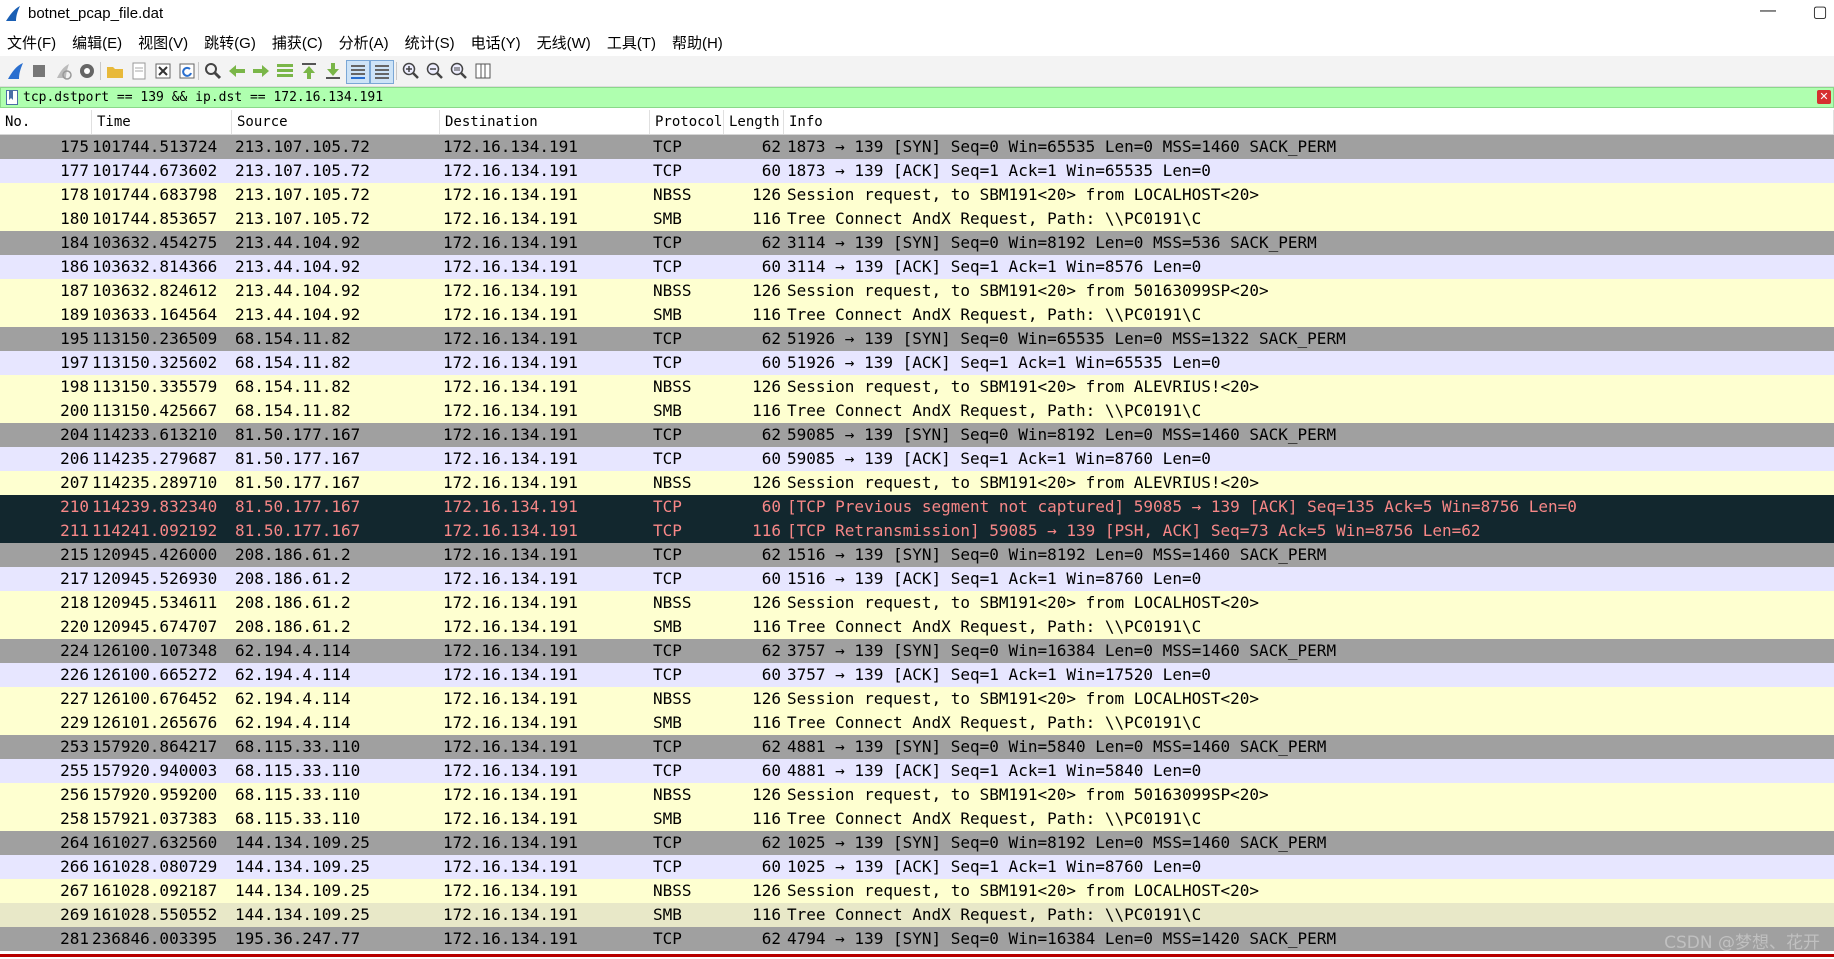 This screenshot has width=1834, height=959. I want to click on menu-item-1: 编辑(E), so click(97, 42).